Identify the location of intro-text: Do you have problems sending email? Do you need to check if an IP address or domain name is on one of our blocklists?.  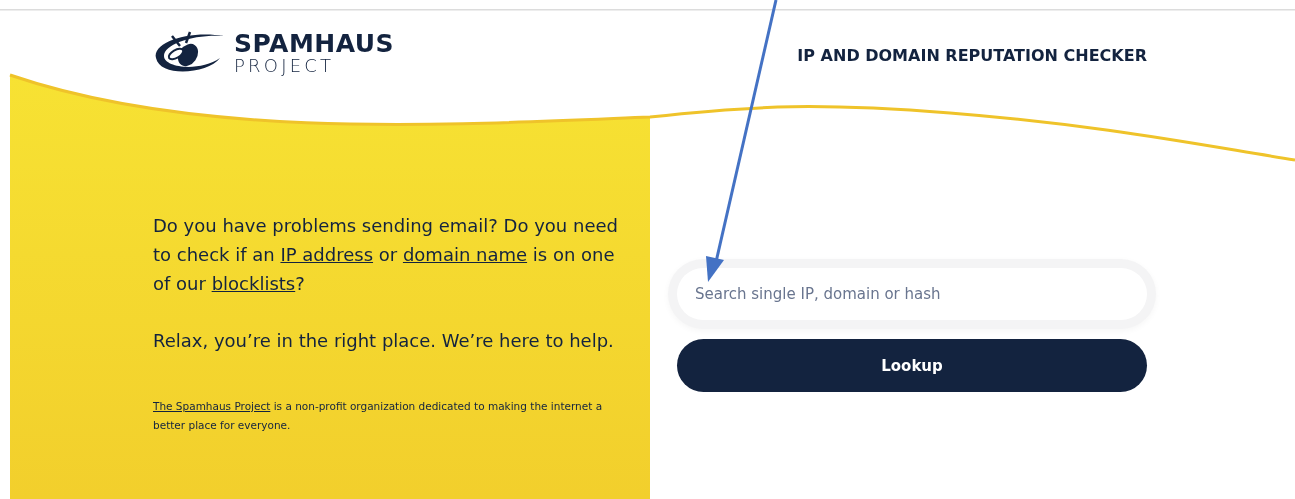
(385, 255).